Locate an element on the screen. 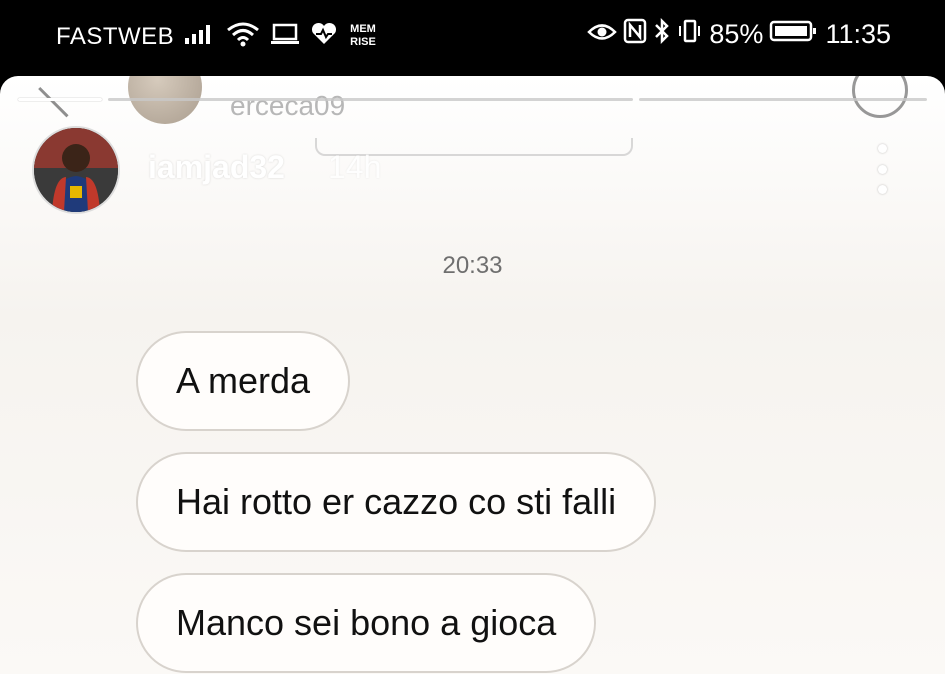 The image size is (945, 674). vibrate-icon is located at coordinates (690, 34).